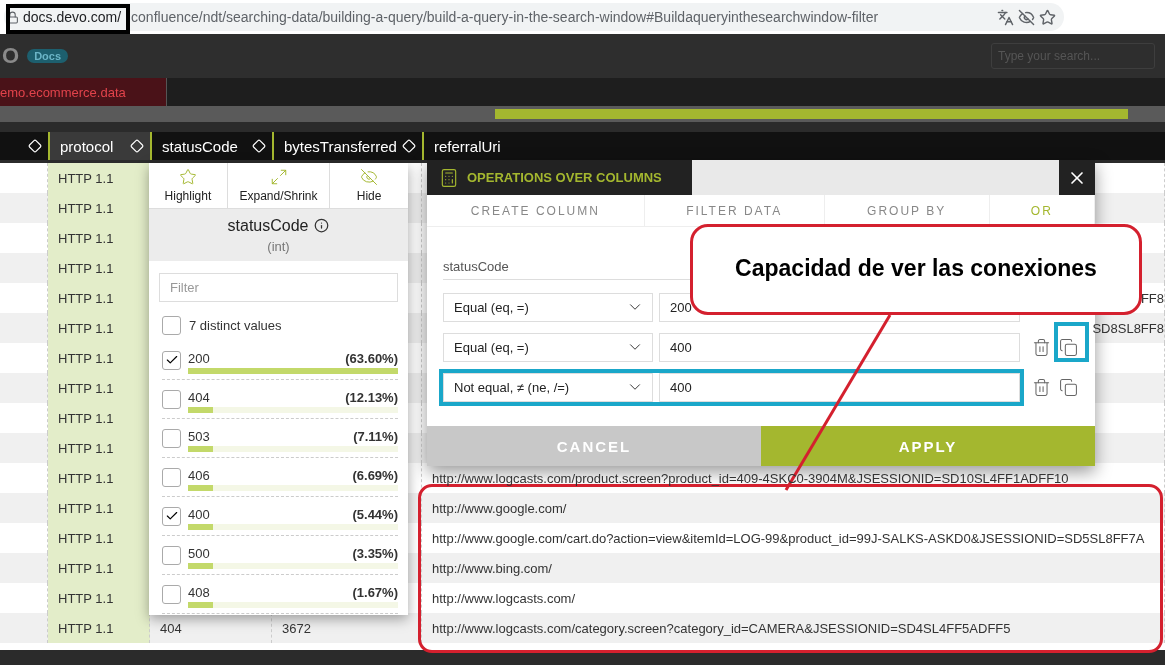 The height and width of the screenshot is (665, 1165). Describe the element at coordinates (375, 514) in the screenshot. I see `share-label: (5.44%)` at that location.